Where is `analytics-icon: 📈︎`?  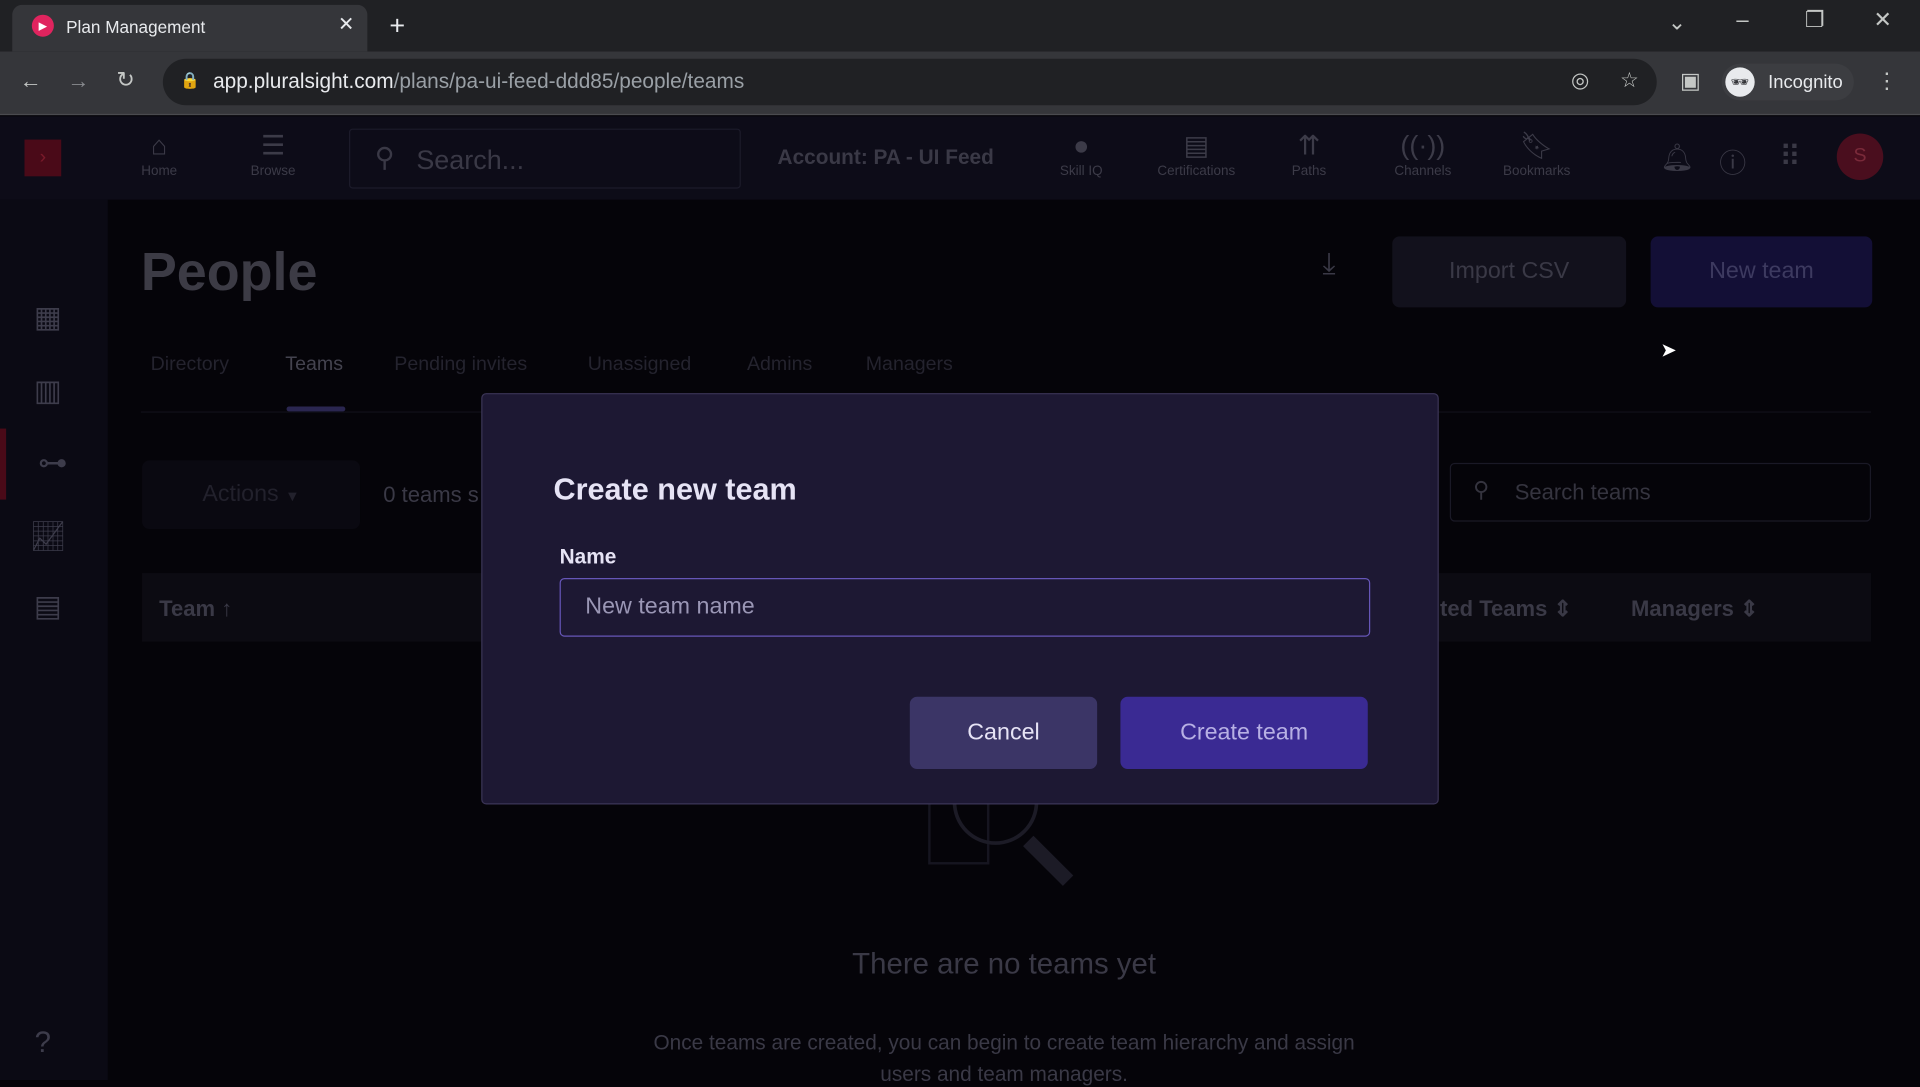
analytics-icon: 📈︎ is located at coordinates (47, 537).